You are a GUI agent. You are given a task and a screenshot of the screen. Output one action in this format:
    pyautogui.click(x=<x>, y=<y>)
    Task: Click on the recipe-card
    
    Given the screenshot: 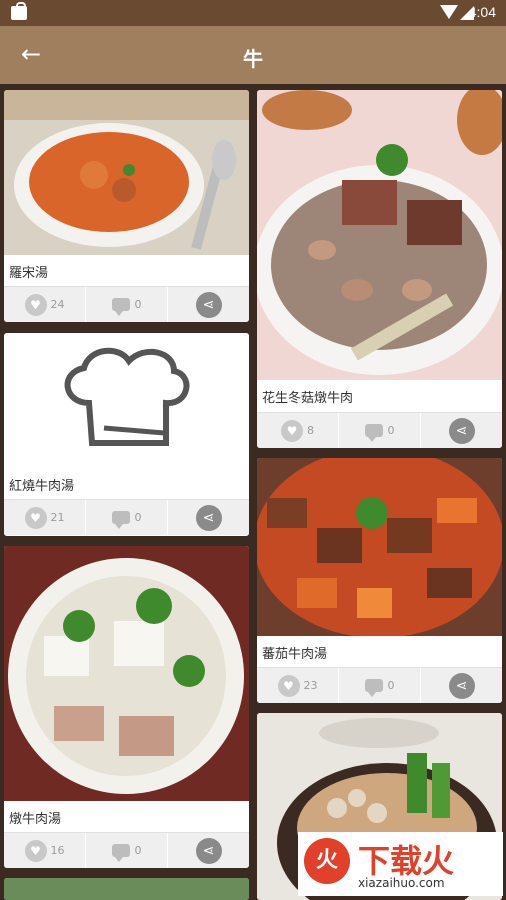 What is the action you would take?
    pyautogui.click(x=126, y=889)
    